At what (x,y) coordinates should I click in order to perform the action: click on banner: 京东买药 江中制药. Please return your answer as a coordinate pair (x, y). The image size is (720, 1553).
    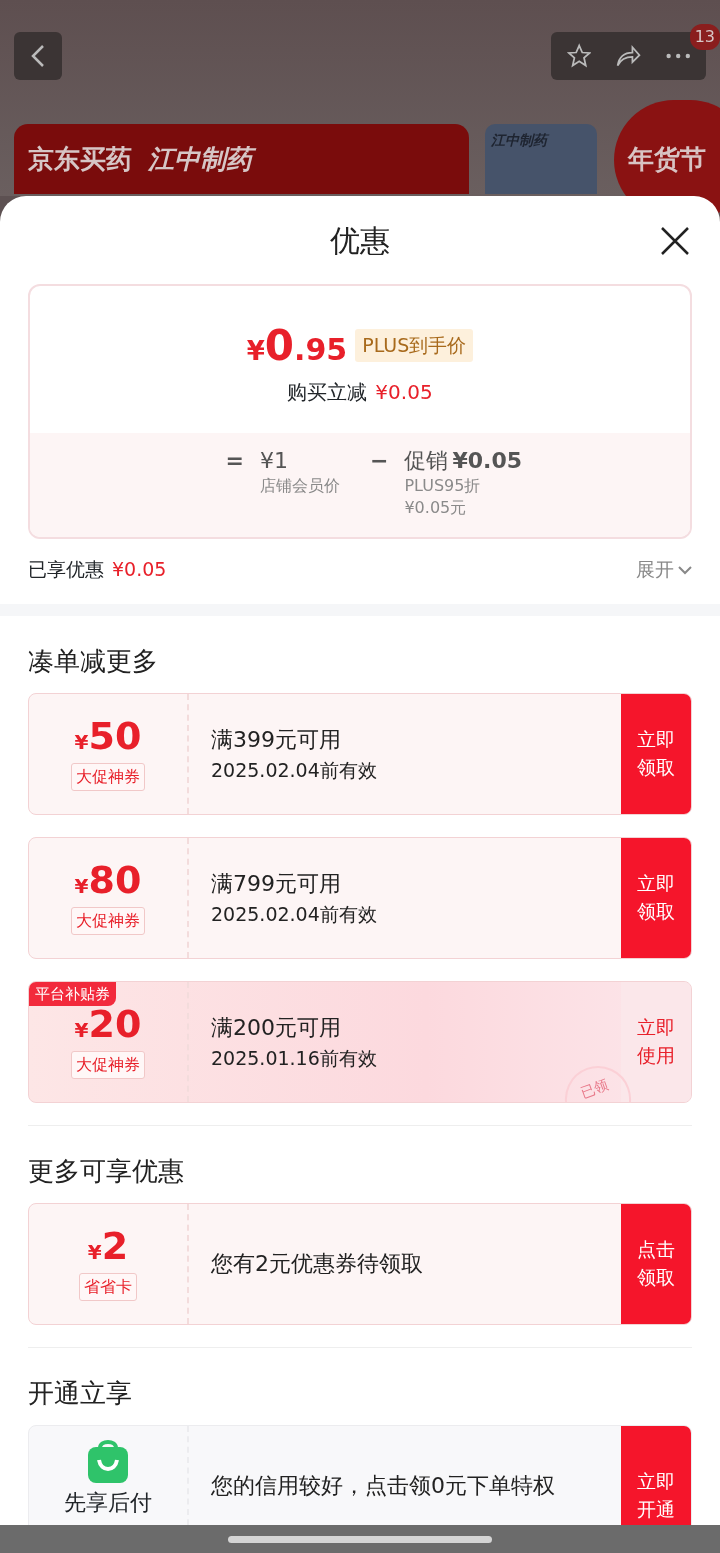
    Looking at the image, I should click on (241, 159).